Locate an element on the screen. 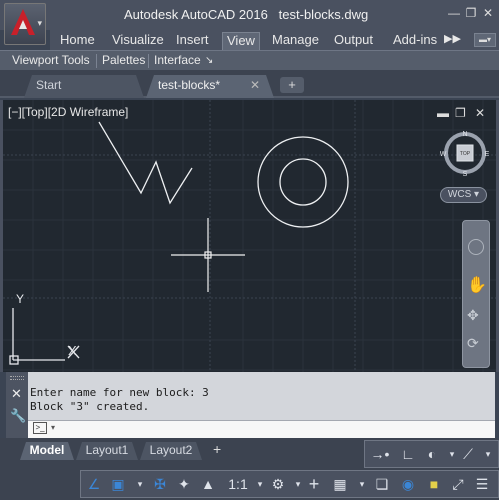 This screenshot has height=500, width=499. add-layout-button: + is located at coordinates (217, 449).